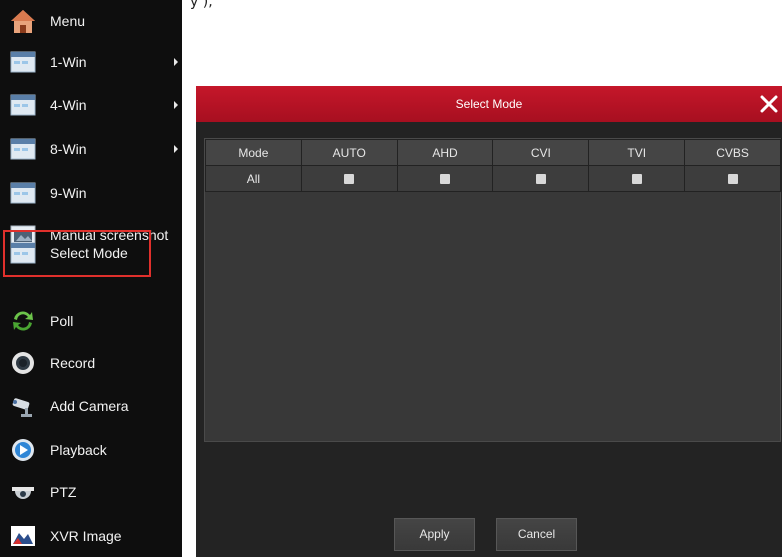  I want to click on auto-checkbox, so click(349, 179).